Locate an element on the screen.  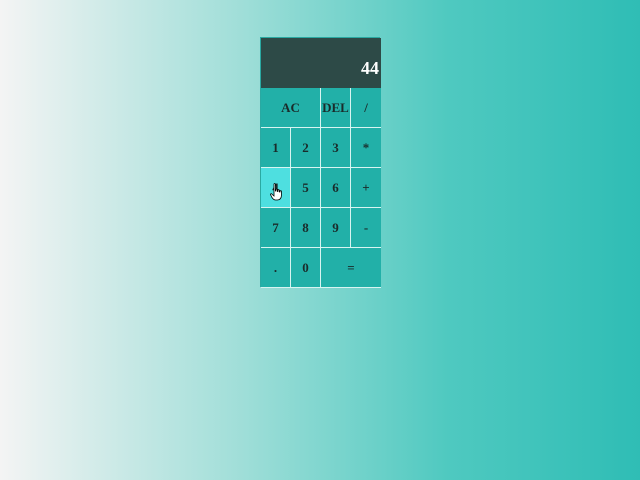
key-decimal: . is located at coordinates (276, 268).